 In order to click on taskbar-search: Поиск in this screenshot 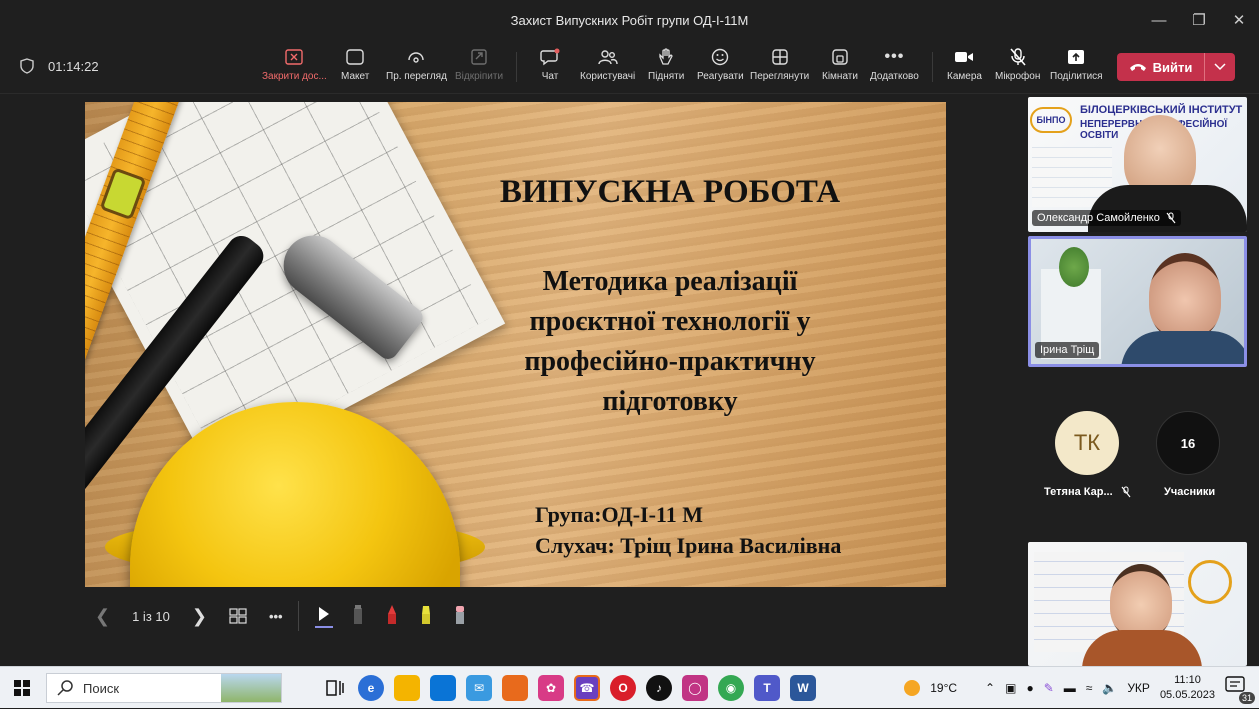, I will do `click(164, 688)`.